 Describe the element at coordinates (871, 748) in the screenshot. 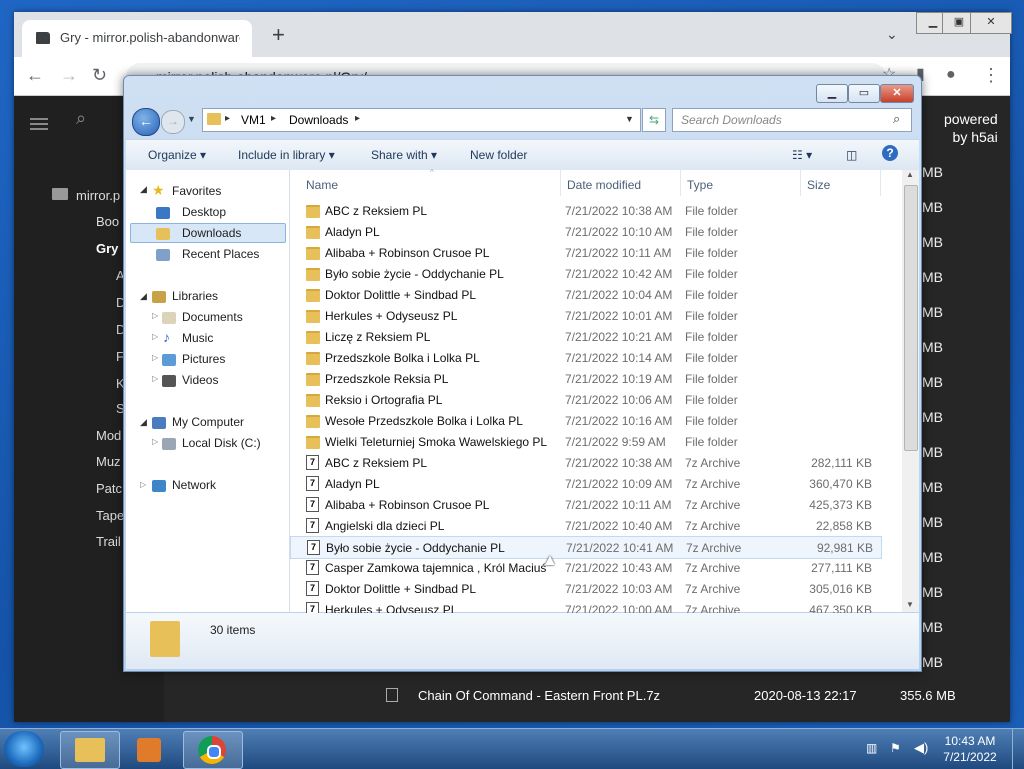

I see `network-tray-icon: ▥` at that location.